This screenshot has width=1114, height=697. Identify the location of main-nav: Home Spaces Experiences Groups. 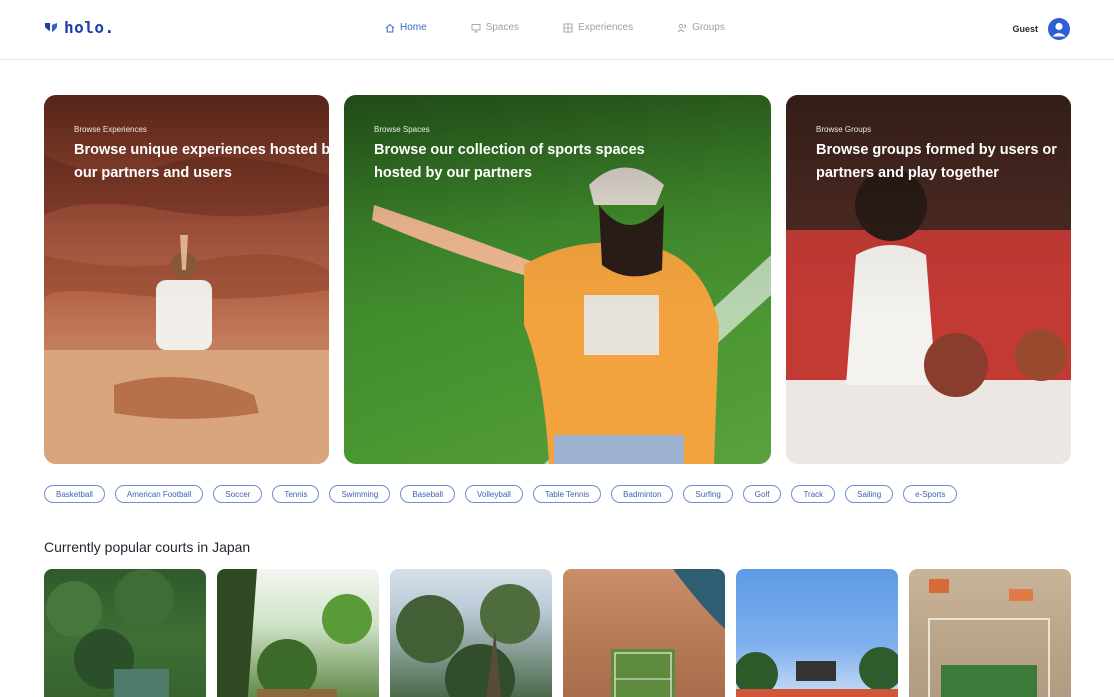
(577, 27).